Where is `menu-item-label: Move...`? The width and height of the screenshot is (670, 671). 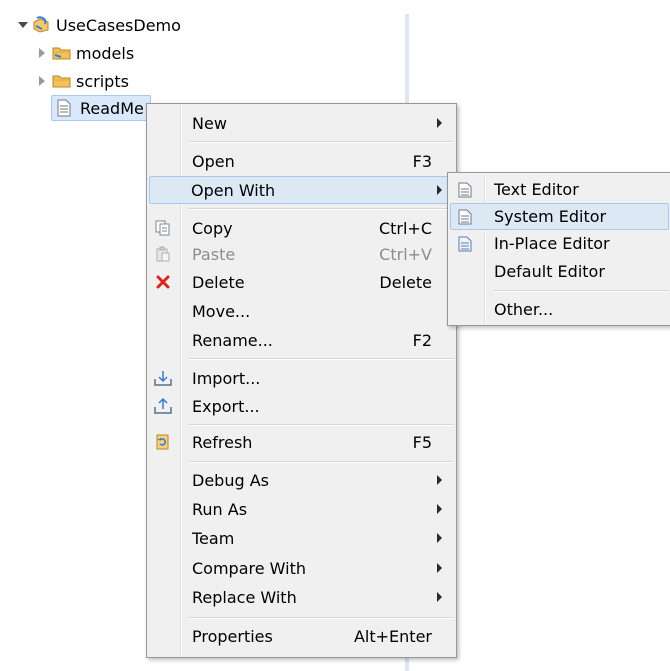 menu-item-label: Move... is located at coordinates (221, 311).